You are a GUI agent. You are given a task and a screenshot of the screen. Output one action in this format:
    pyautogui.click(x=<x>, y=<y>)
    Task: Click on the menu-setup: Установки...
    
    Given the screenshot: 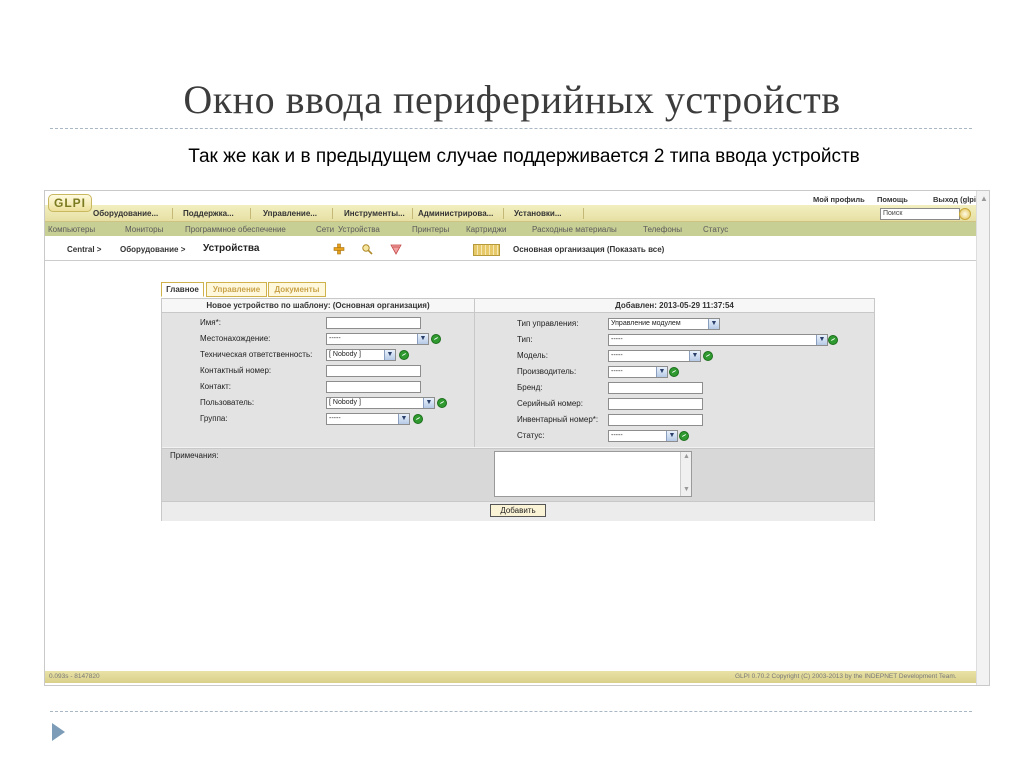 What is the action you would take?
    pyautogui.click(x=538, y=213)
    